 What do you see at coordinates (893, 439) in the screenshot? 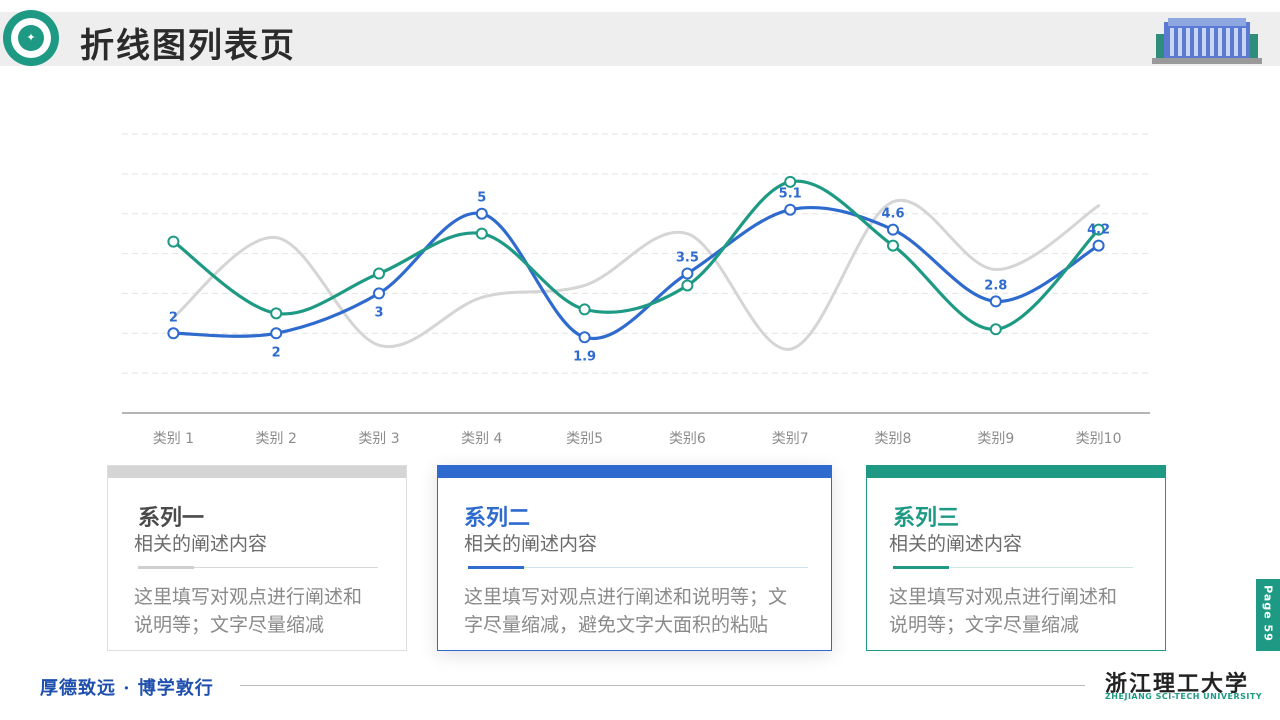
I see `x-tick-label: 类别8` at bounding box center [893, 439].